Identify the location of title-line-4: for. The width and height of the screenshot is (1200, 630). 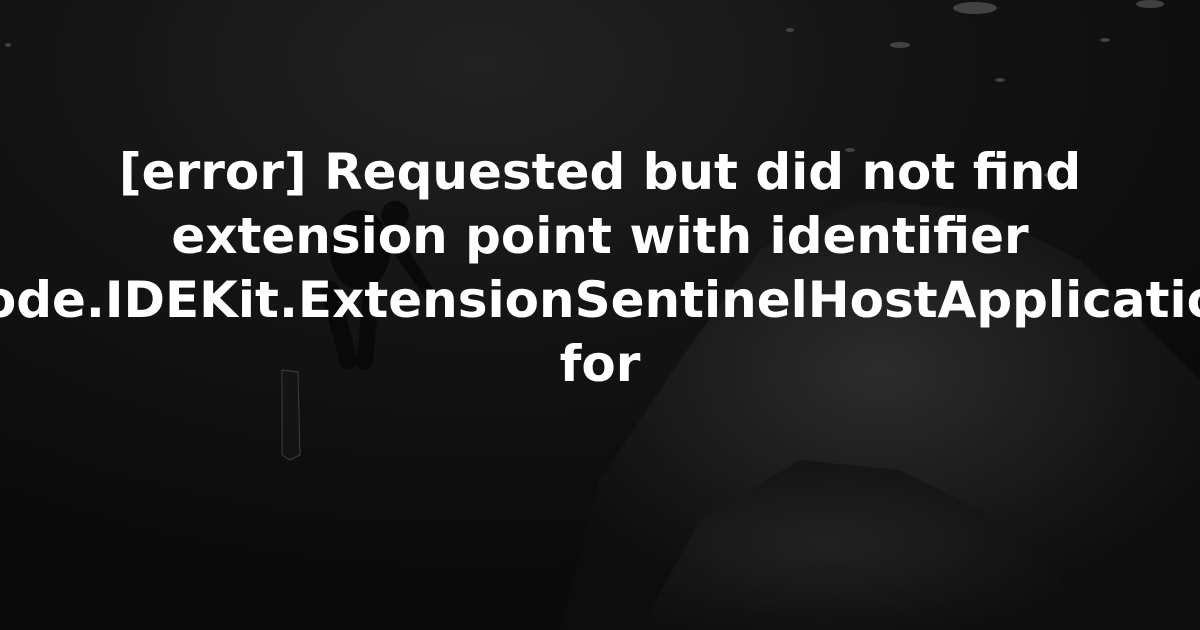
(600, 364).